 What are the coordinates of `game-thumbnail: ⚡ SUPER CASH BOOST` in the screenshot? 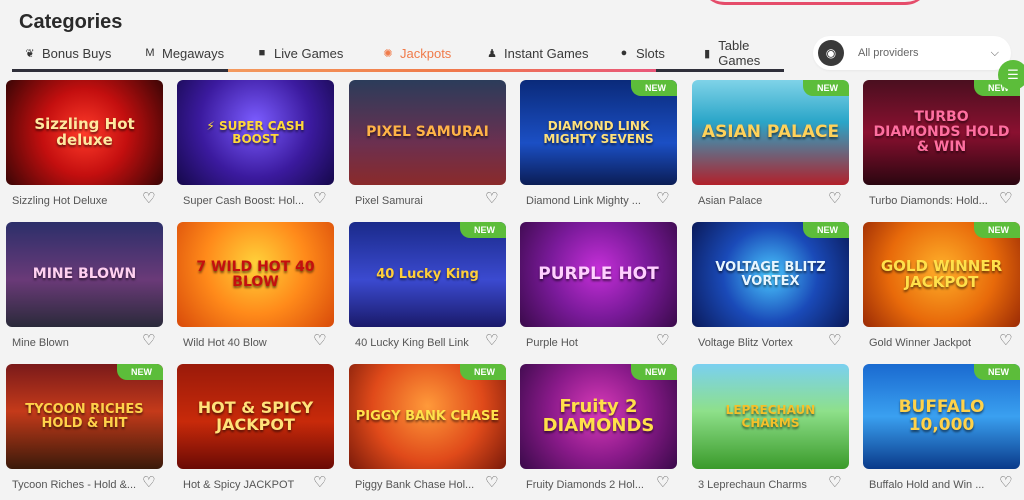 It's located at (255, 132).